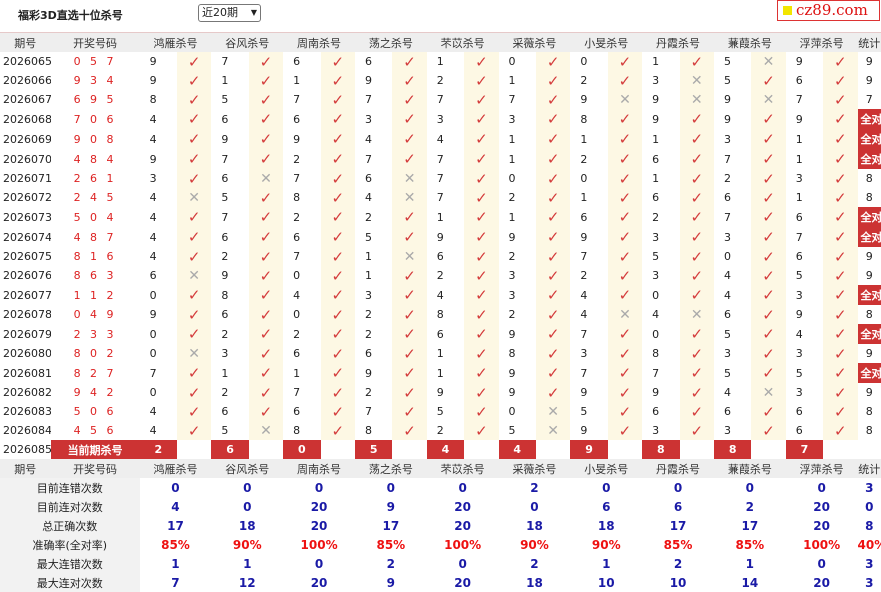  What do you see at coordinates (175, 42) in the screenshot?
I see `column-header: 鸿雁杀号` at bounding box center [175, 42].